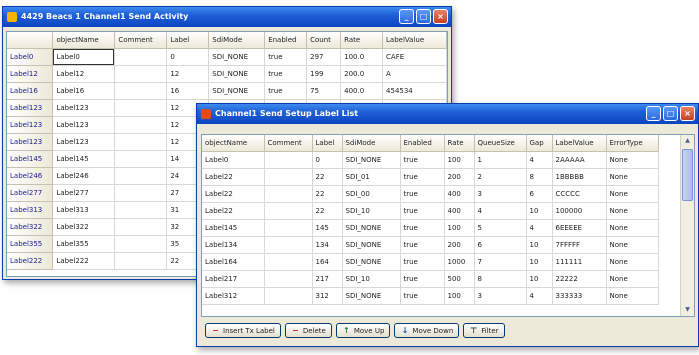 The width and height of the screenshot is (699, 355). Describe the element at coordinates (188, 74) in the screenshot. I see `table-cell: 12` at that location.